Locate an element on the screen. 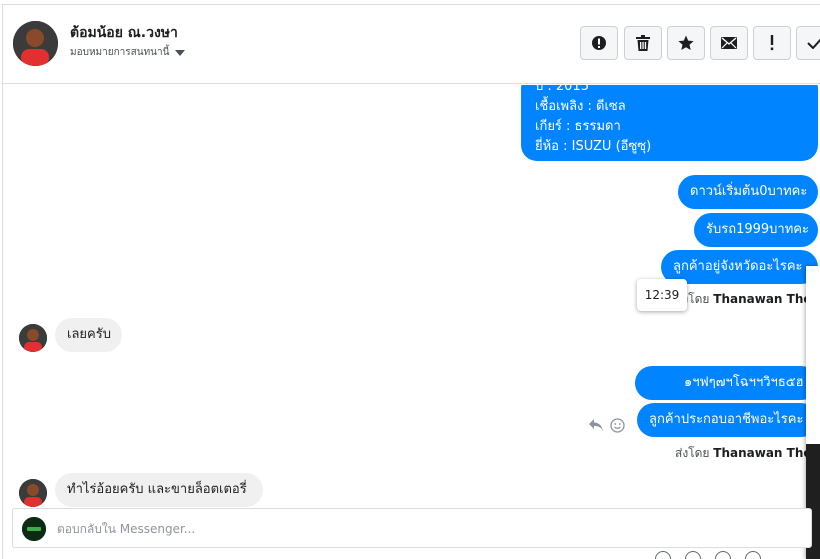 This screenshot has width=820, height=559. star-icon is located at coordinates (686, 42).